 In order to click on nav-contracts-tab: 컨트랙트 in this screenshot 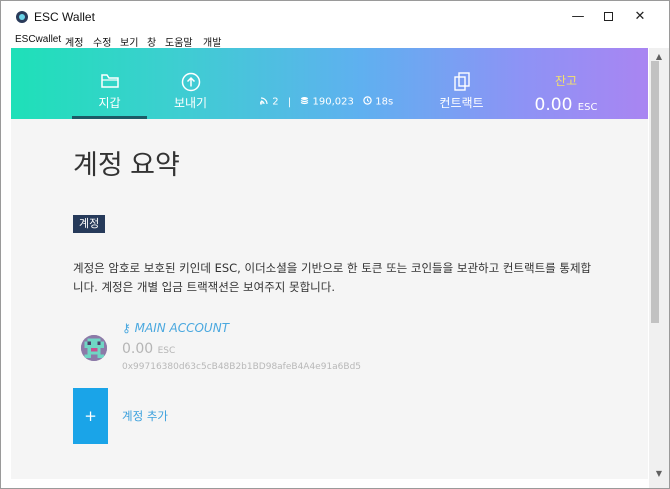, I will do `click(461, 83)`.